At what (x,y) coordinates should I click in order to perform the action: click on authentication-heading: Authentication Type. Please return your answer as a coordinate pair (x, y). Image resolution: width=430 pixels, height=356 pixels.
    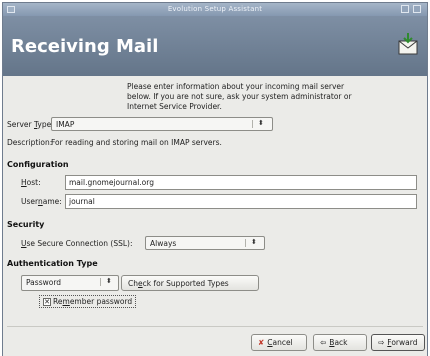
    Looking at the image, I should click on (52, 263).